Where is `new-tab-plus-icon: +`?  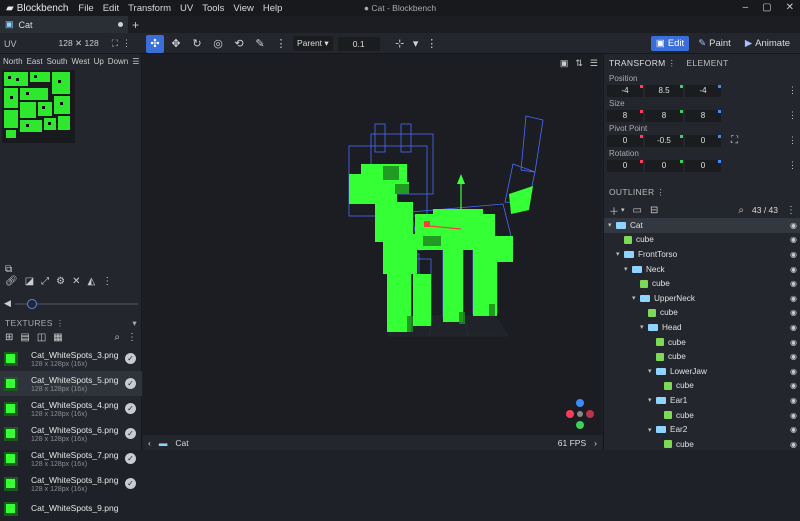
new-tab-plus-icon: + is located at coordinates (135, 25).